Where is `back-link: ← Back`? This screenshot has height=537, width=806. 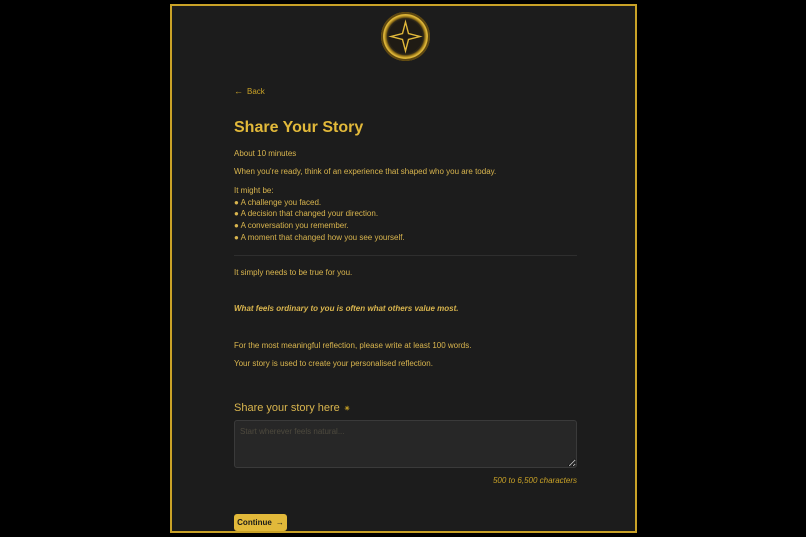
back-link: ← Back is located at coordinates (249, 91).